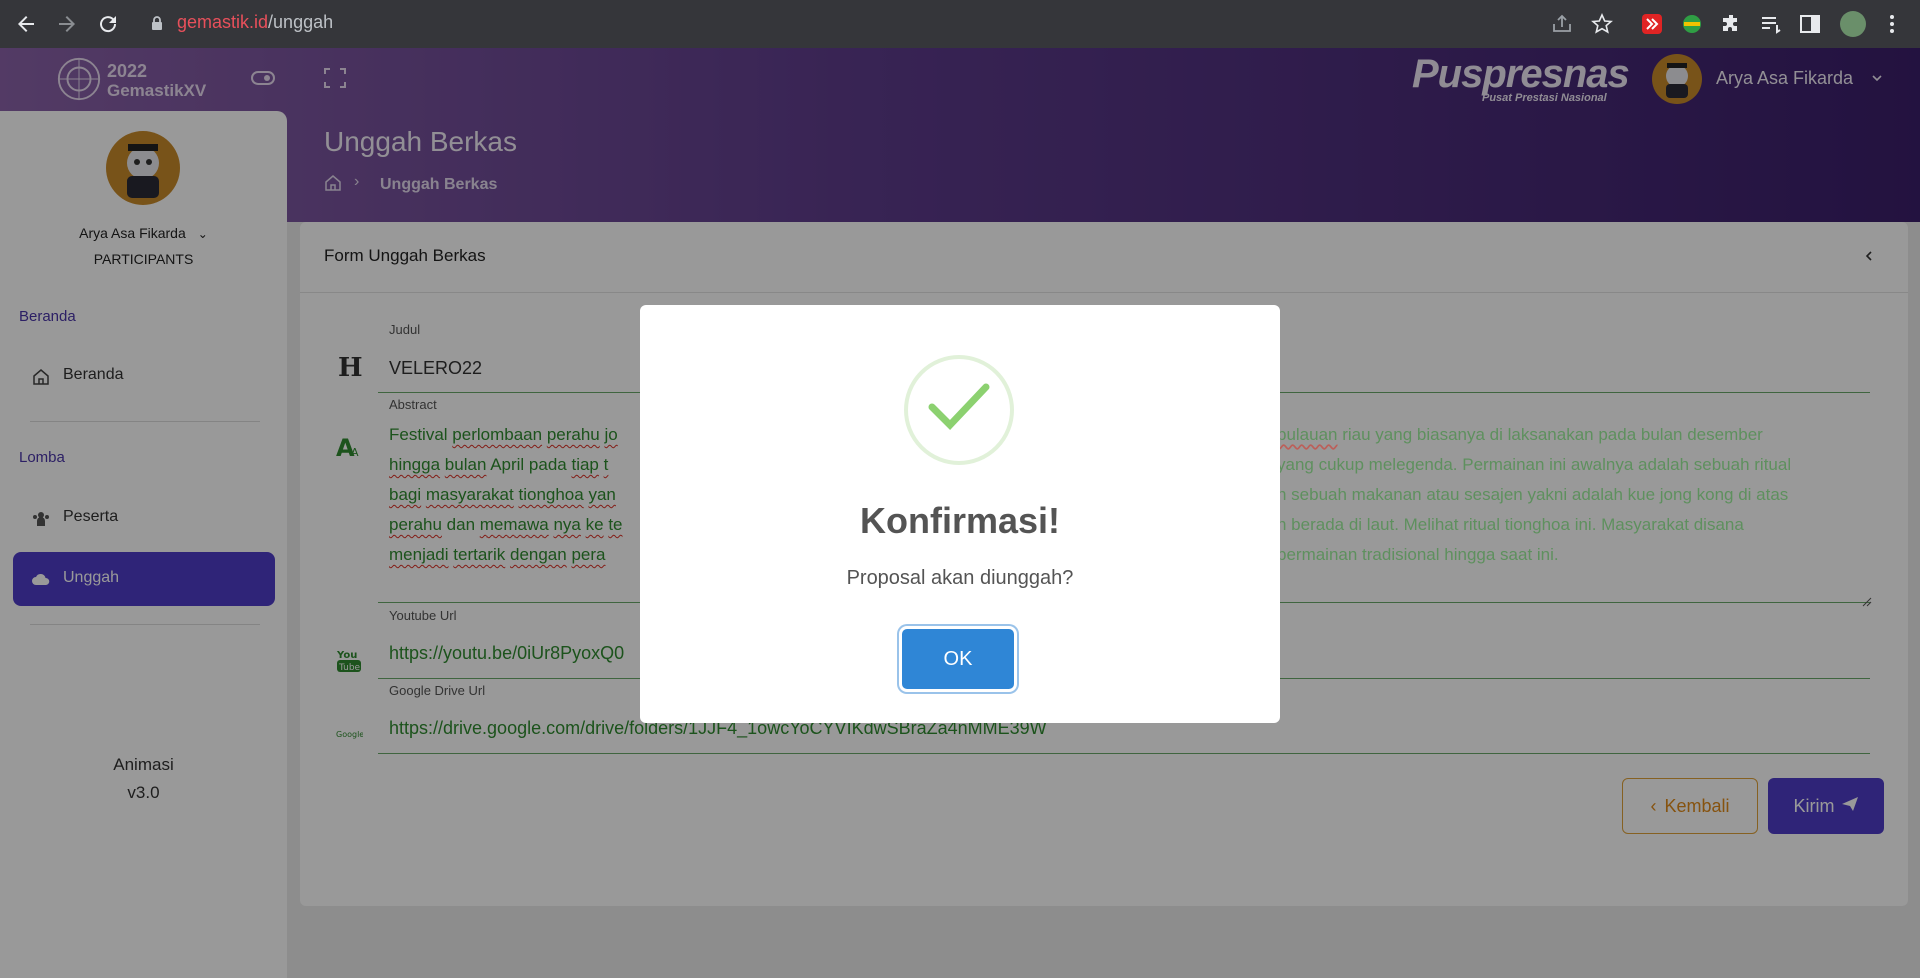 The image size is (1920, 978). What do you see at coordinates (1602, 24) in the screenshot?
I see `star-icon` at bounding box center [1602, 24].